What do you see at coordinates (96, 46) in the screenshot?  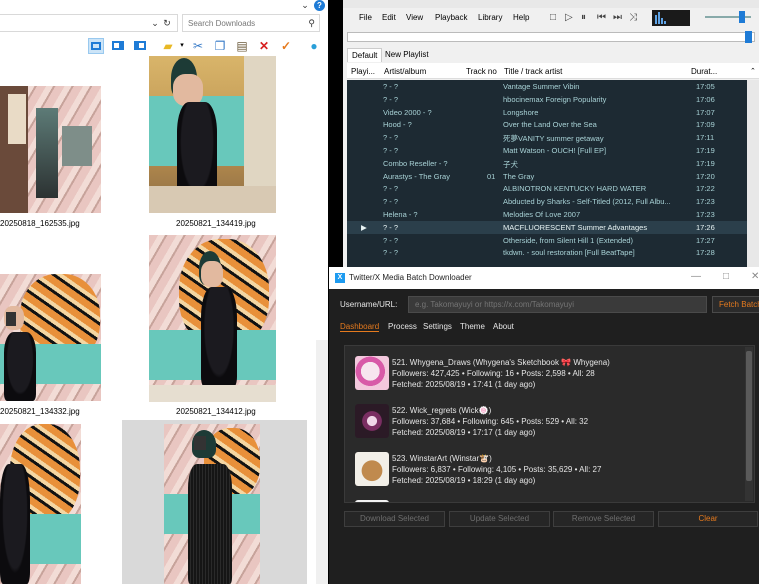 I see `view-large-icons-icon` at bounding box center [96, 46].